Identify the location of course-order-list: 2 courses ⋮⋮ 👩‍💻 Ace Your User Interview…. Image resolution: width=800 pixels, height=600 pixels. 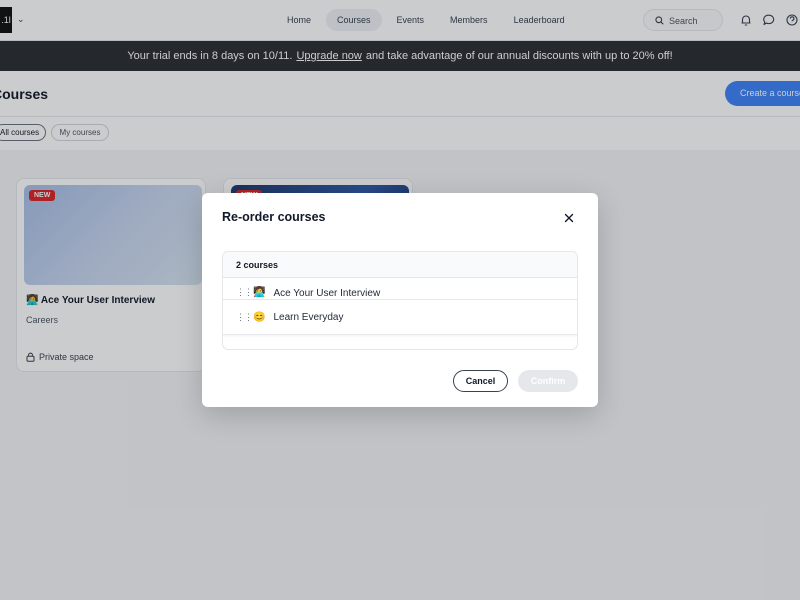
(400, 300).